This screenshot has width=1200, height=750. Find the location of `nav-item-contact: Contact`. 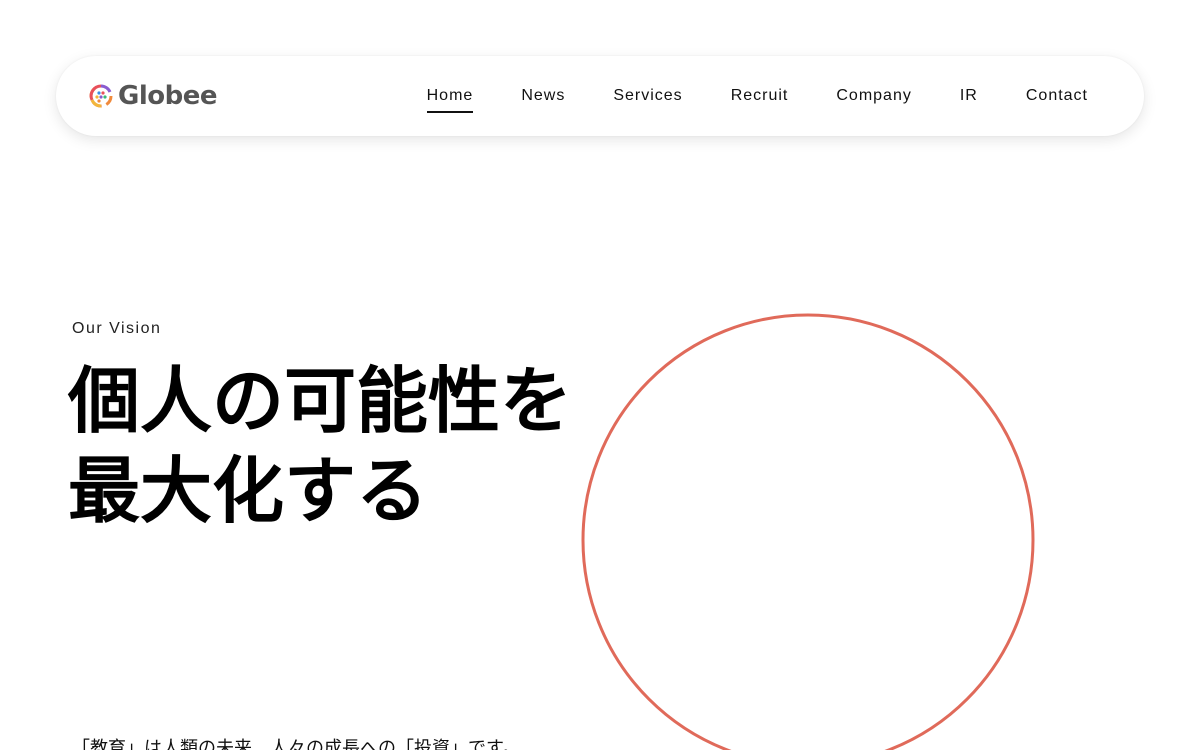

nav-item-contact: Contact is located at coordinates (1057, 96).